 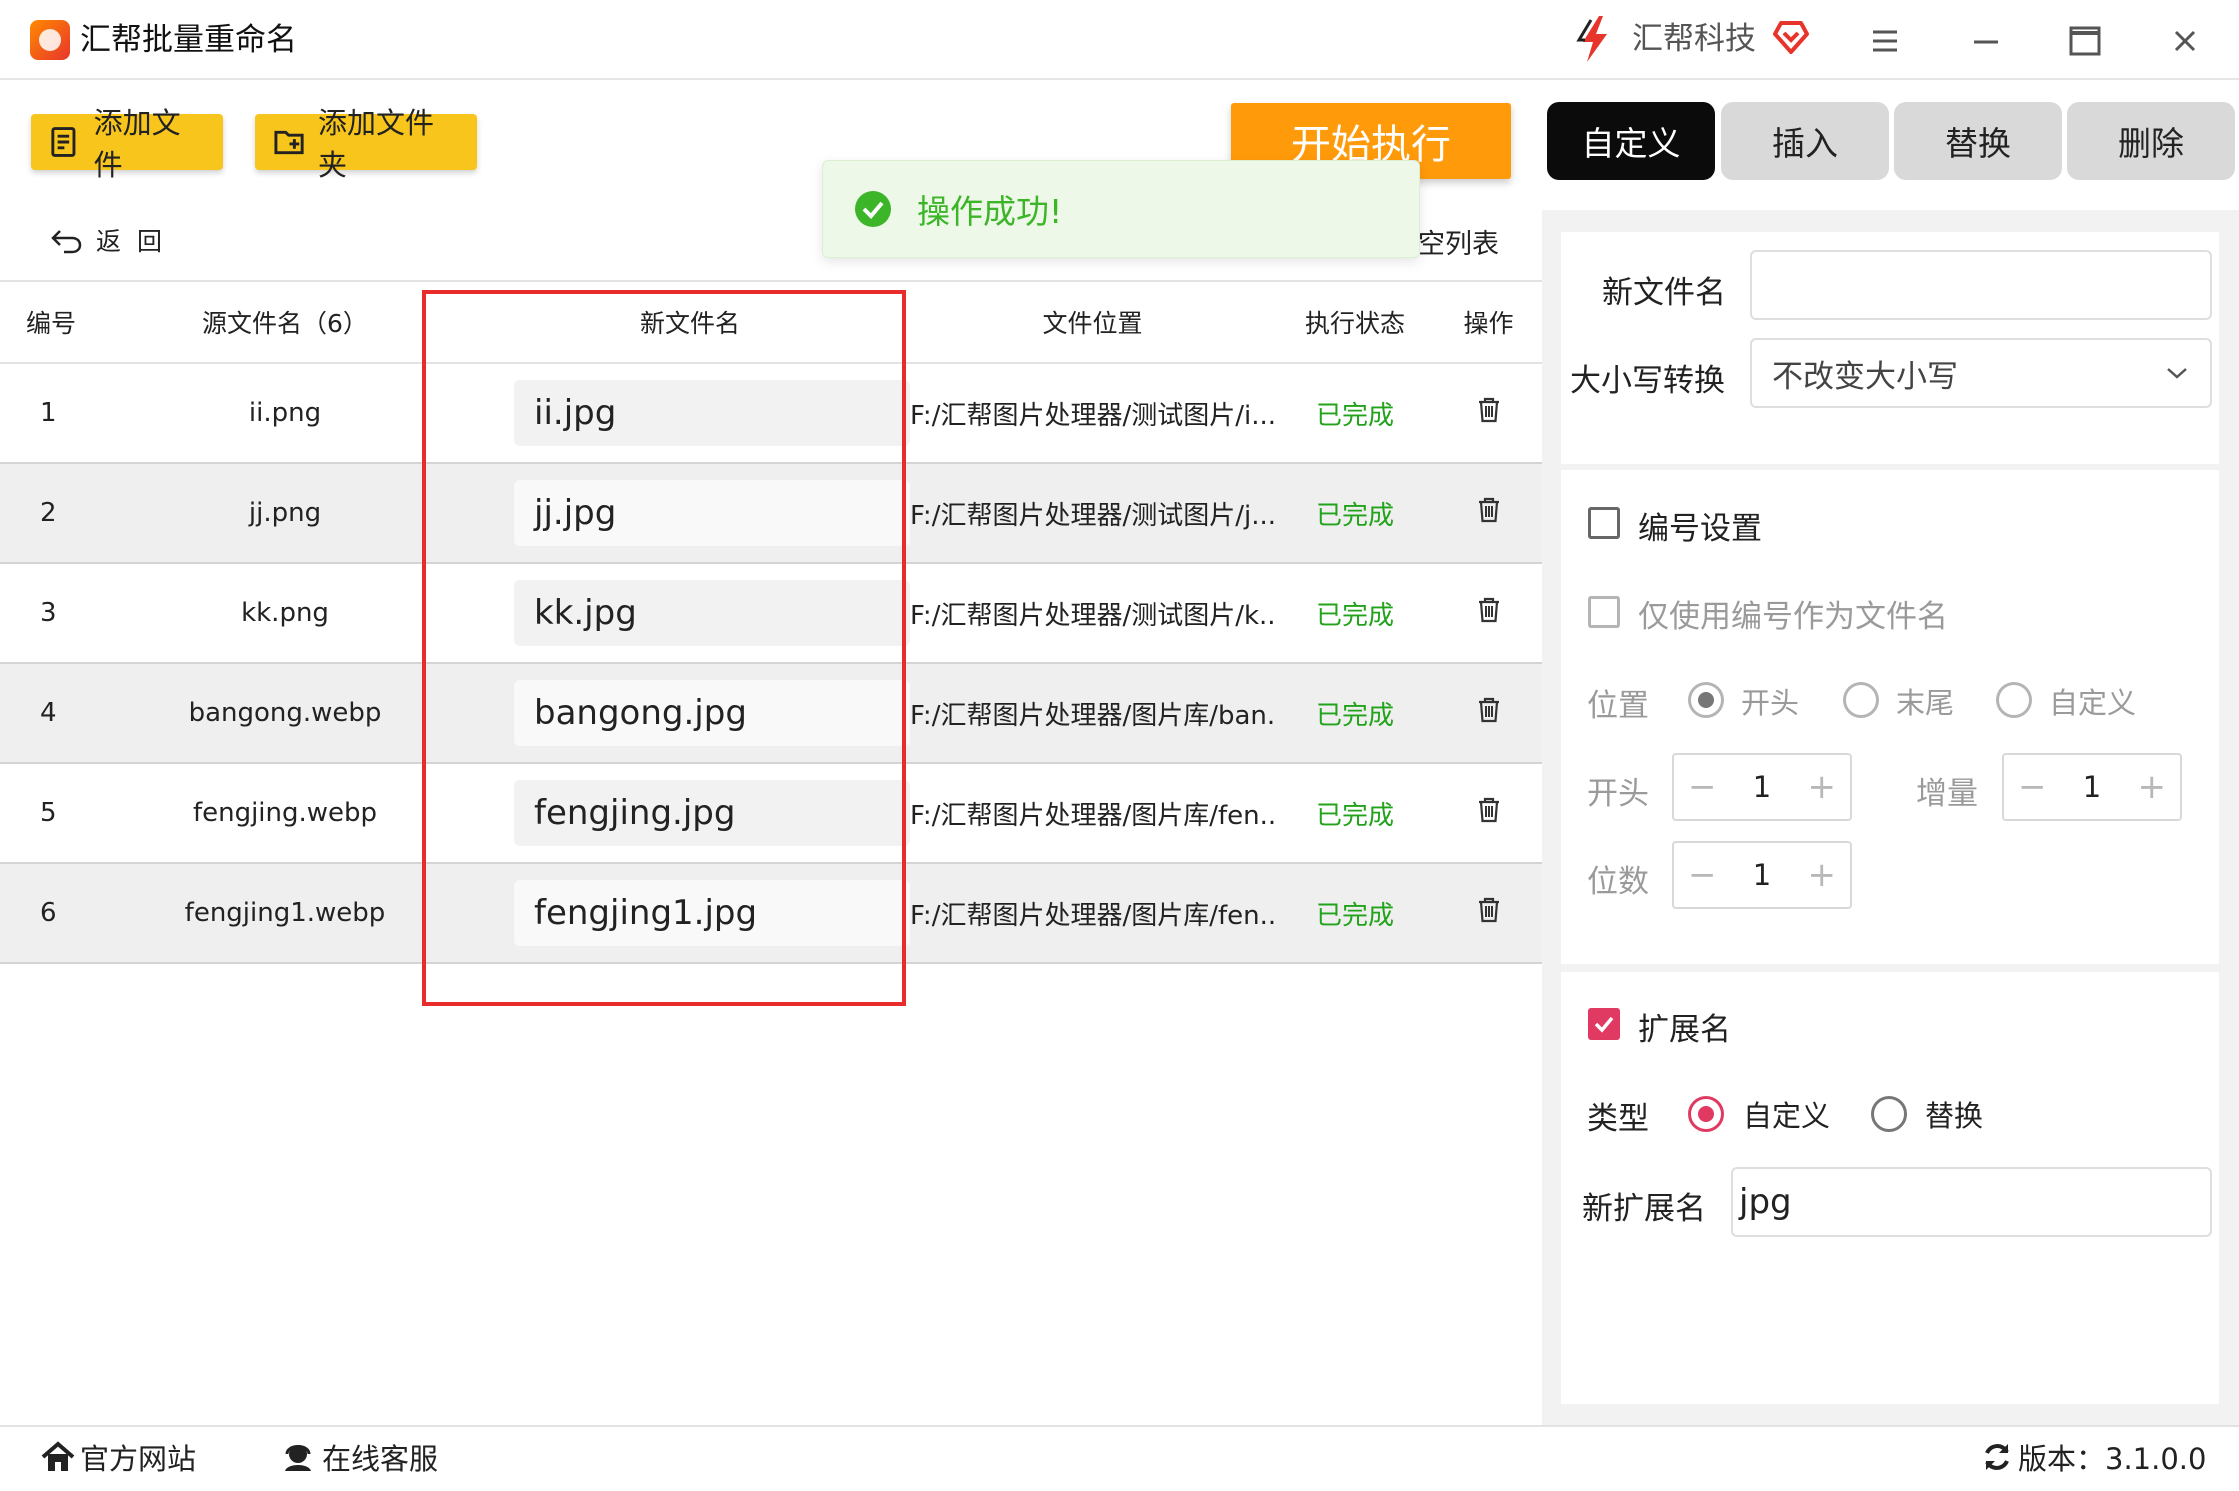 I want to click on type-label: 类型, so click(x=1618, y=1119).